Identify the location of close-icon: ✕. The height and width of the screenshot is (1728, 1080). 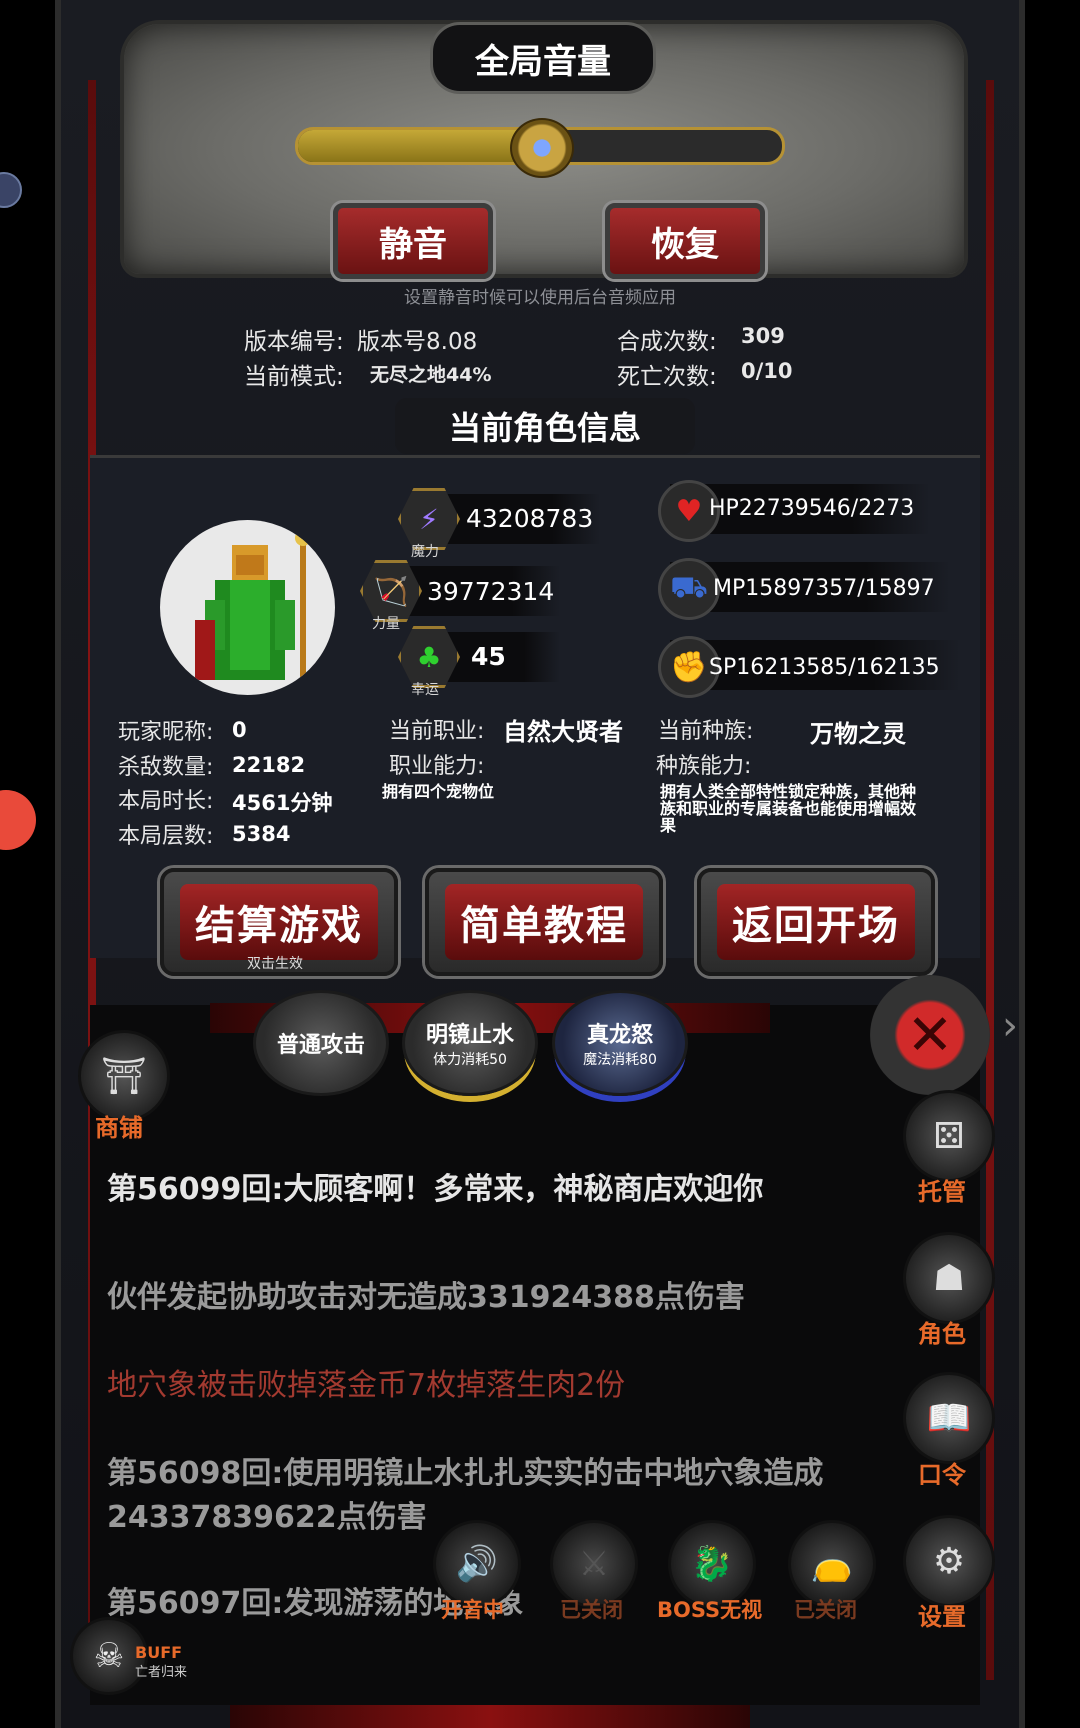
(930, 1035).